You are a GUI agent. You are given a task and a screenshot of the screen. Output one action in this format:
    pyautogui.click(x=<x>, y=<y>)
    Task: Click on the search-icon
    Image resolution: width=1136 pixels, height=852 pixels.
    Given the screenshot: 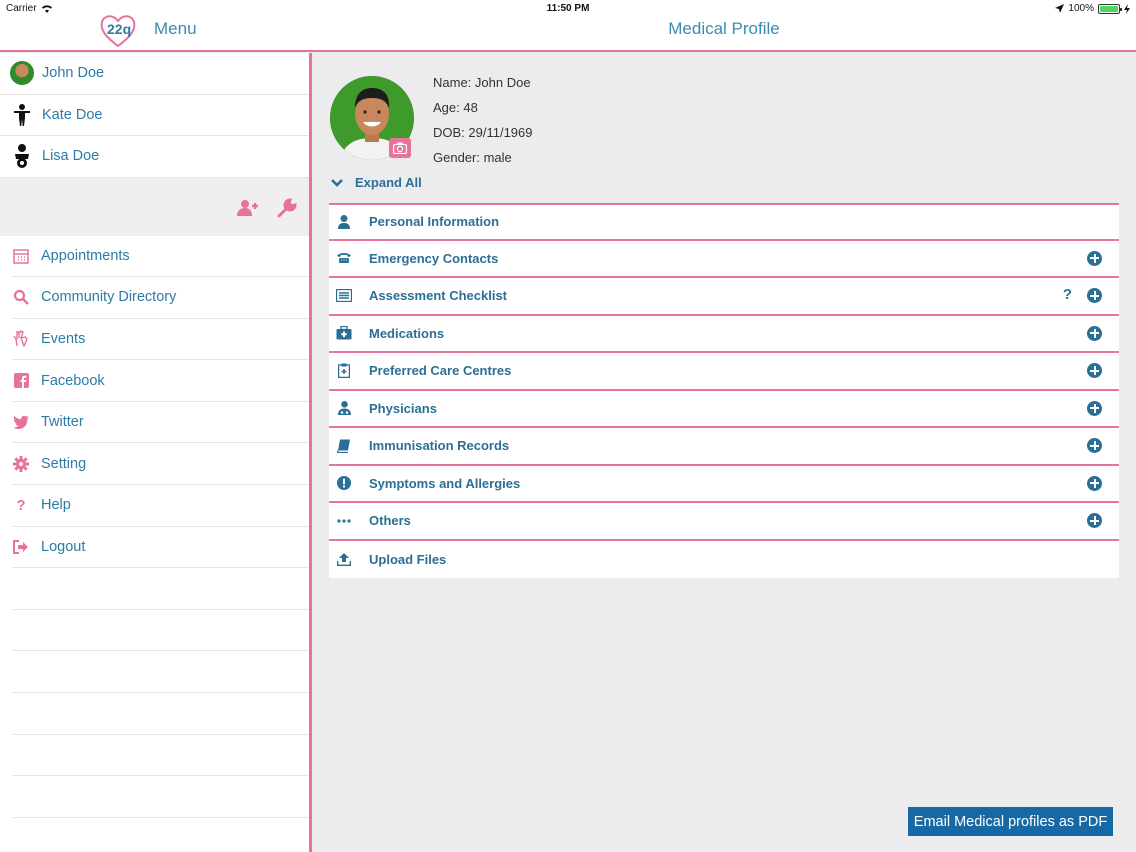 What is the action you would take?
    pyautogui.click(x=21, y=298)
    